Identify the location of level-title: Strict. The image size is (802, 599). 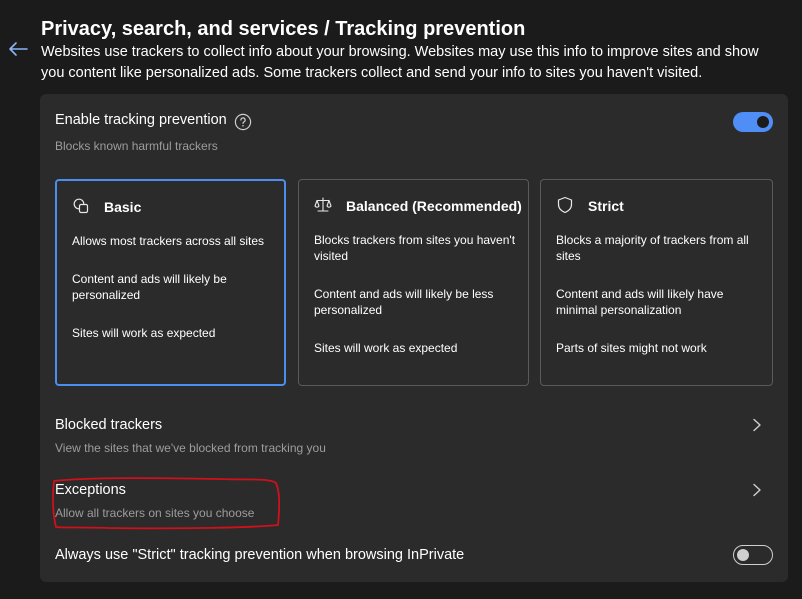
(606, 206).